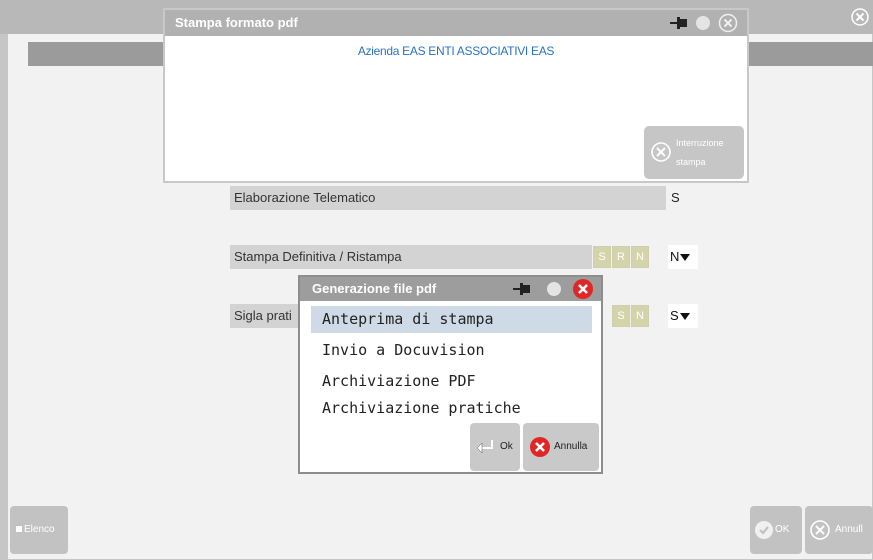 This screenshot has width=873, height=560. I want to click on dialog-ok-button: Ok, so click(495, 447).